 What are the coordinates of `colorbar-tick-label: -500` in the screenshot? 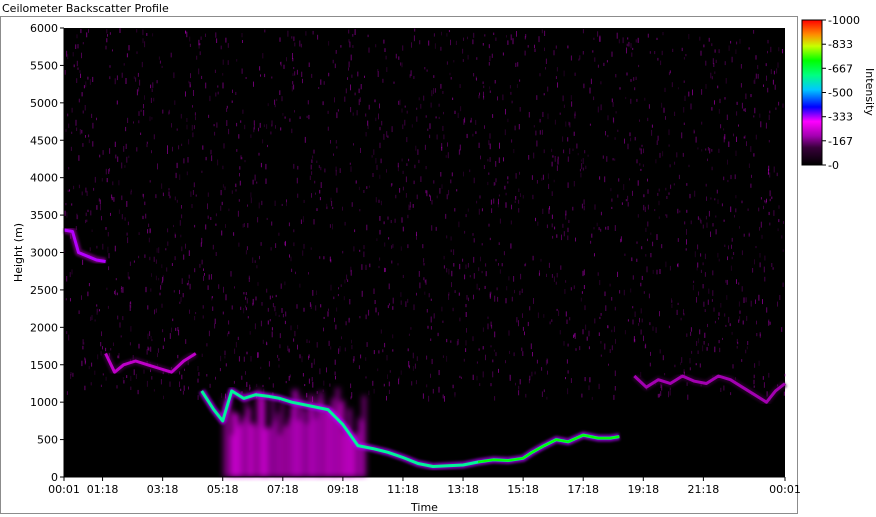 It's located at (840, 93).